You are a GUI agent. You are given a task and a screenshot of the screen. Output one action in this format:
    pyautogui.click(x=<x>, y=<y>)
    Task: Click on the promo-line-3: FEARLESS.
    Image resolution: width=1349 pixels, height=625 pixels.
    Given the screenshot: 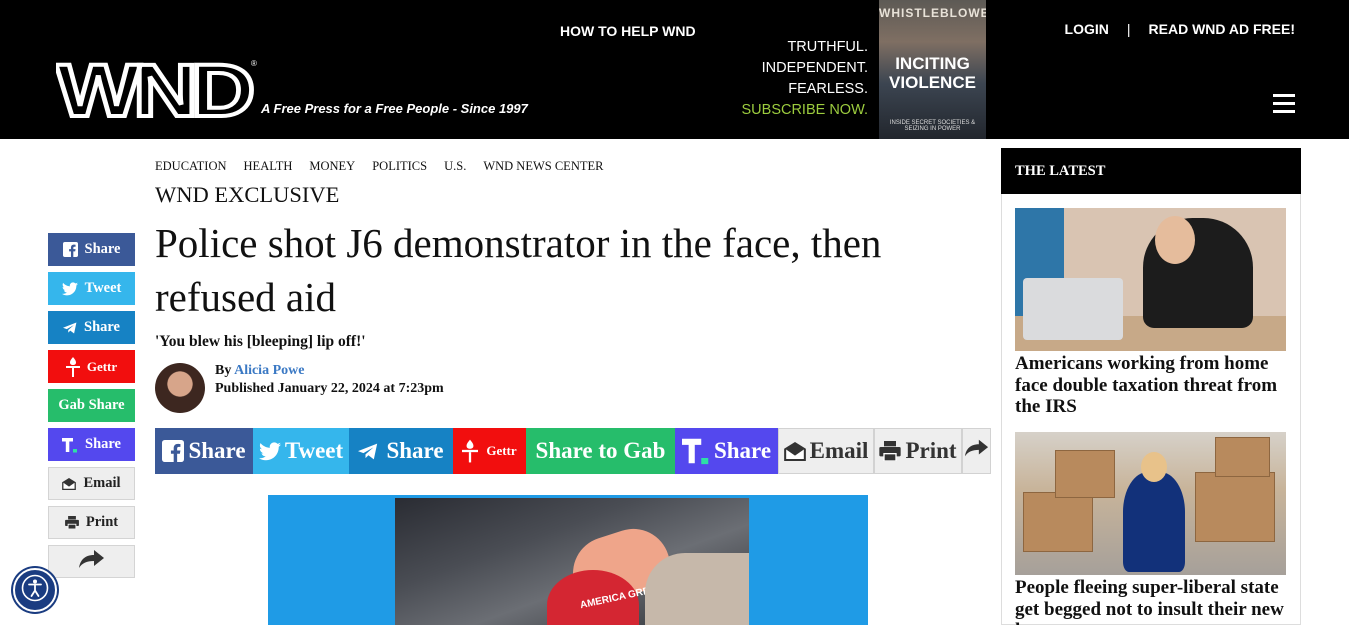 What is the action you would take?
    pyautogui.click(x=828, y=89)
    